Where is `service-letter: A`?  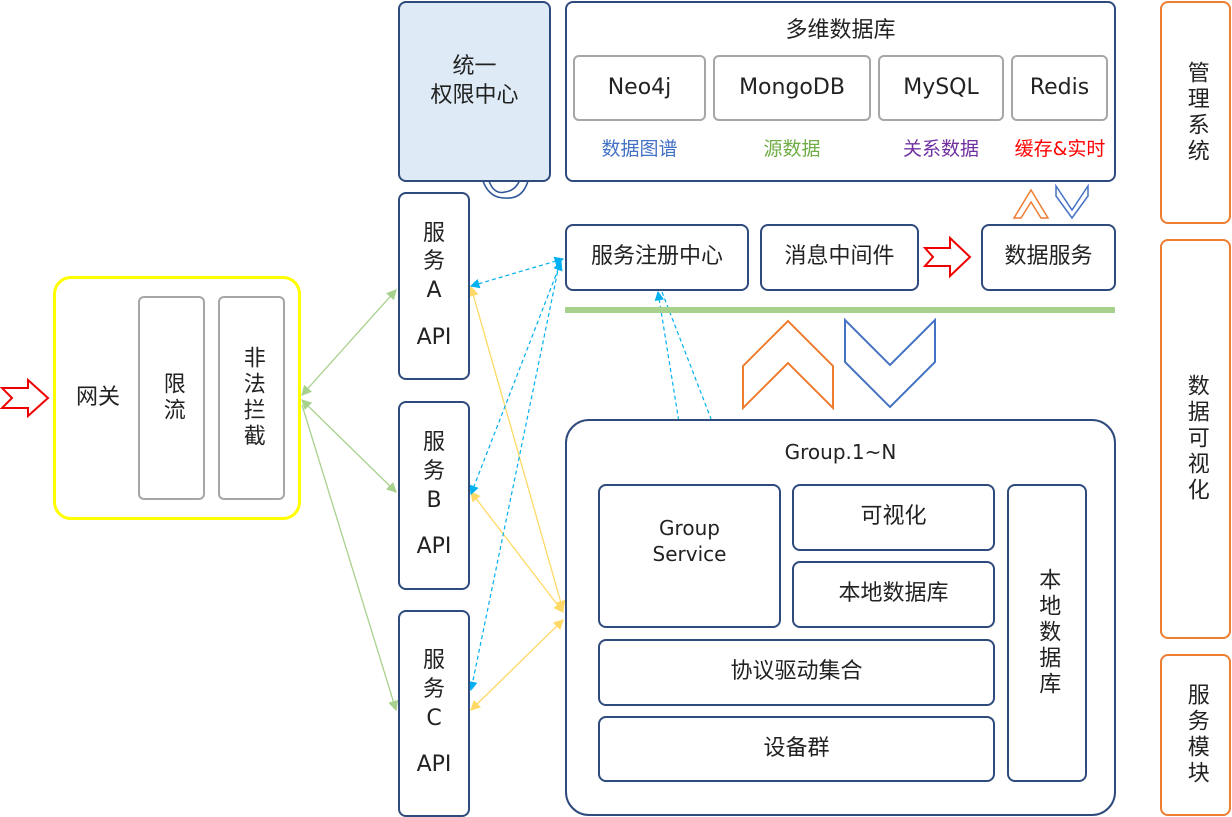 service-letter: A is located at coordinates (434, 290).